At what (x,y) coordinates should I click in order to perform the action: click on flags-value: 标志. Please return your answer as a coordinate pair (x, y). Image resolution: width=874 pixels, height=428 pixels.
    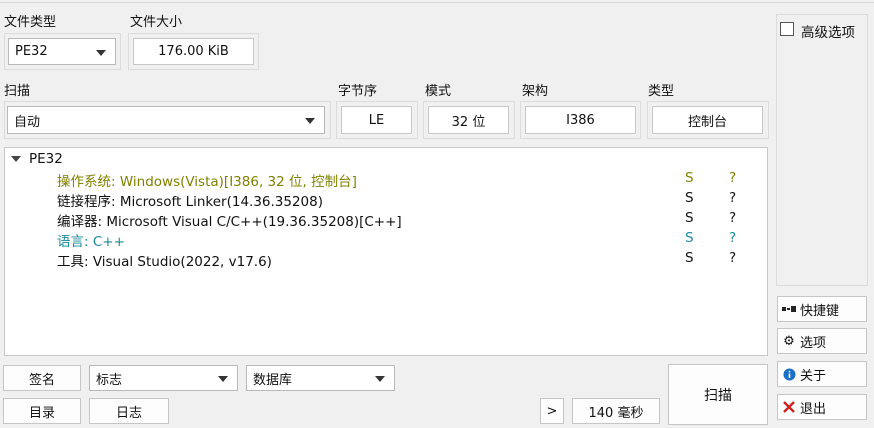
    Looking at the image, I should click on (109, 380).